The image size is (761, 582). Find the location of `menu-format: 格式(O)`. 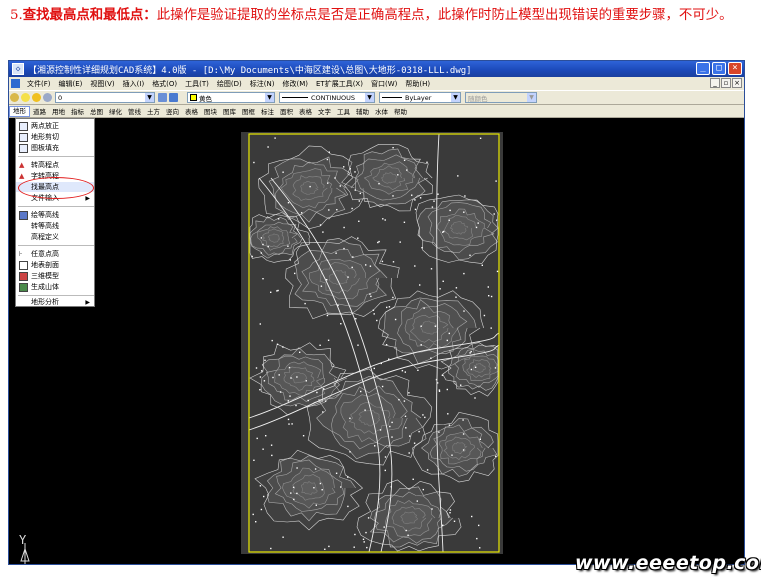

menu-format: 格式(O) is located at coordinates (164, 84).